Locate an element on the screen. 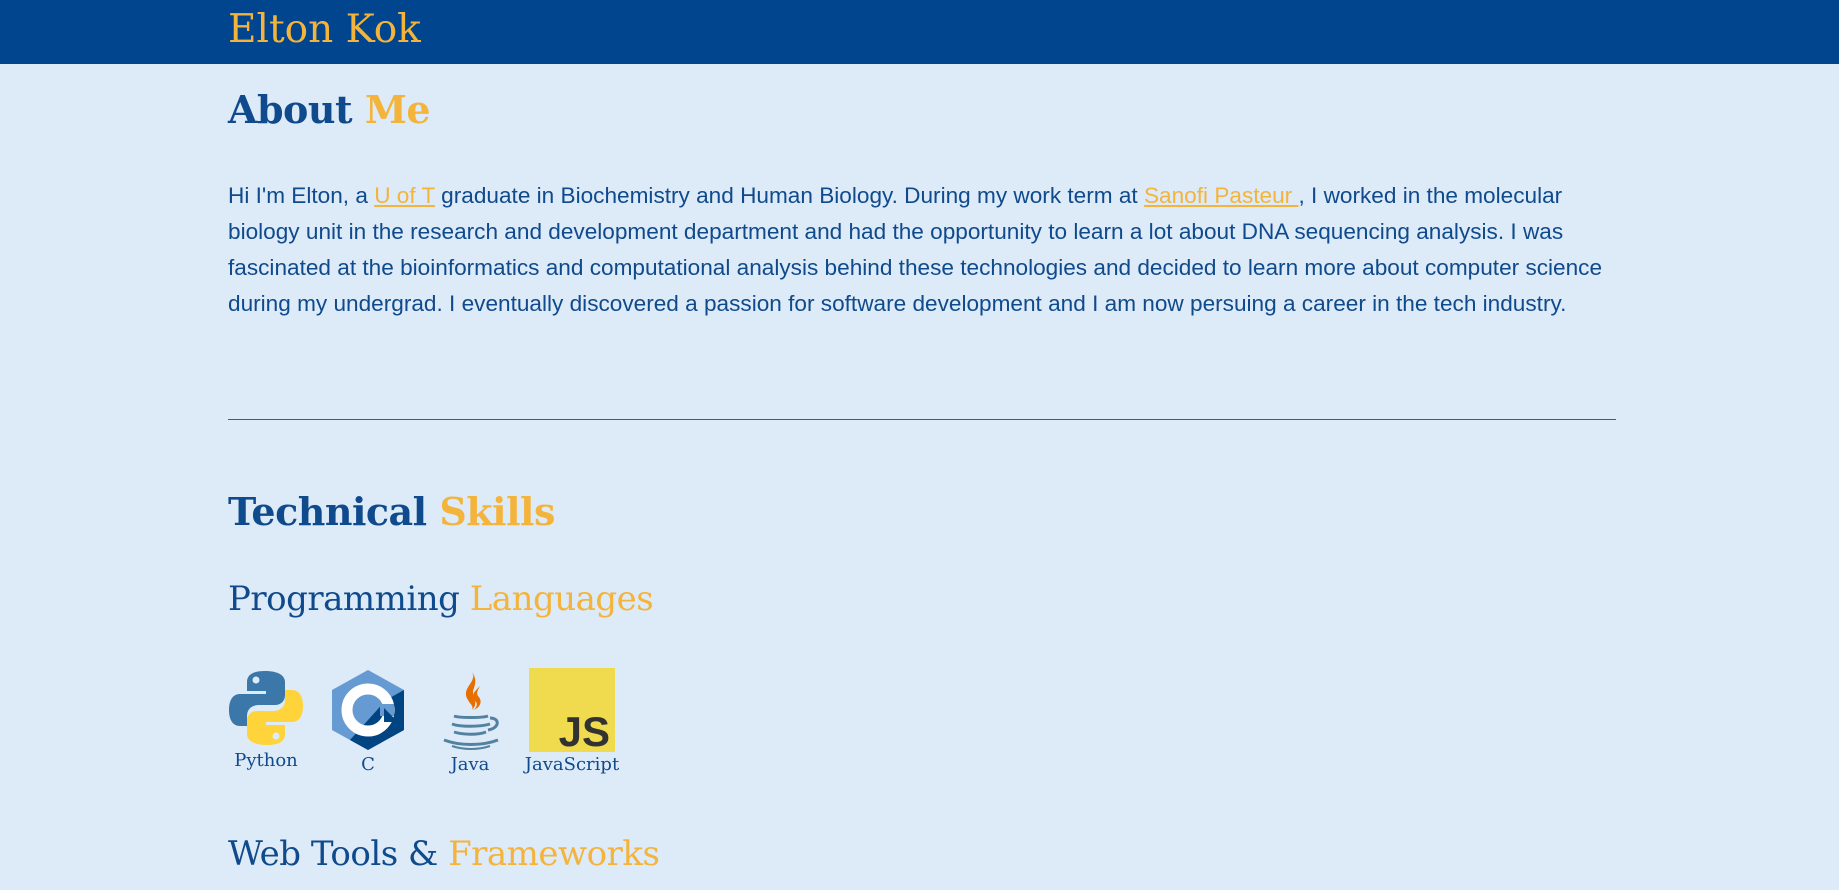 The width and height of the screenshot is (1839, 890). skill-label: C is located at coordinates (368, 764).